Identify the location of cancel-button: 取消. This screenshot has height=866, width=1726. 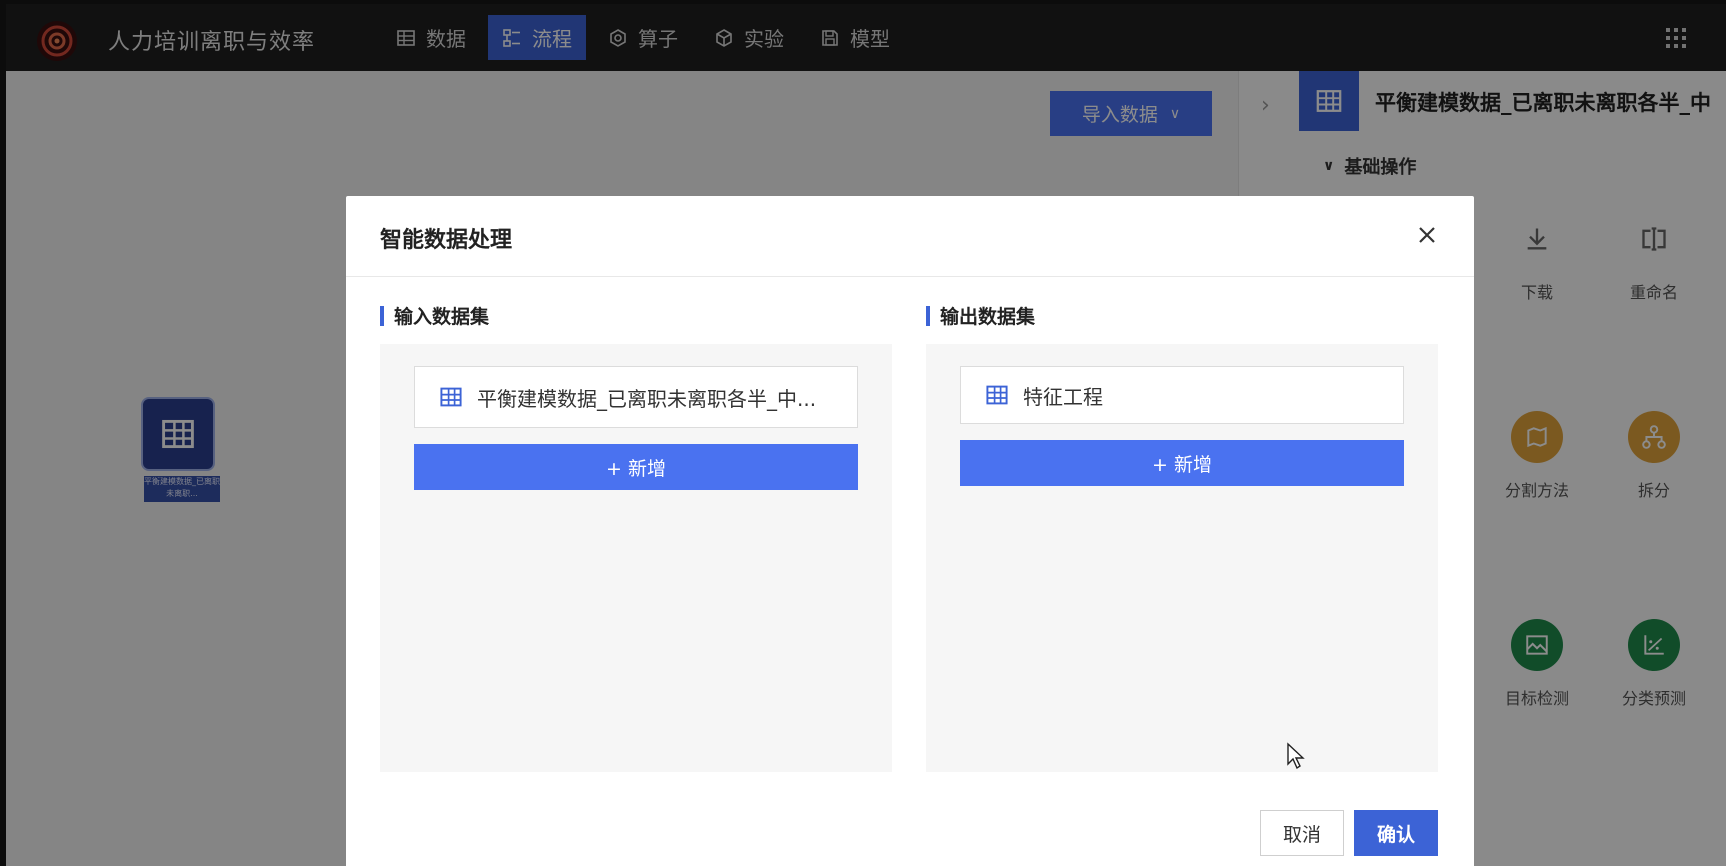
(1302, 833).